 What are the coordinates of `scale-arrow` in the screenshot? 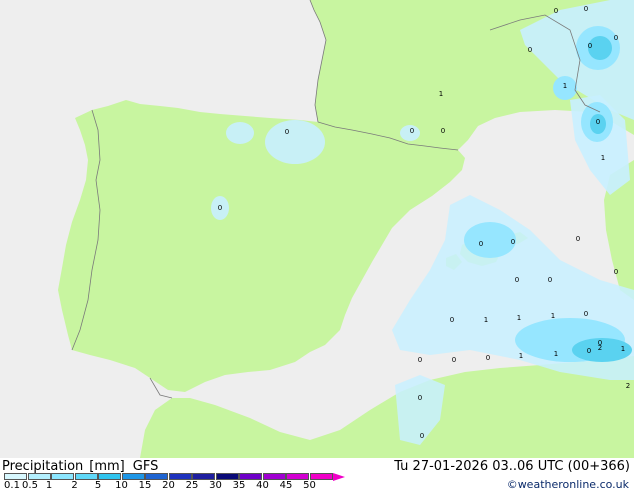 It's located at (339, 477).